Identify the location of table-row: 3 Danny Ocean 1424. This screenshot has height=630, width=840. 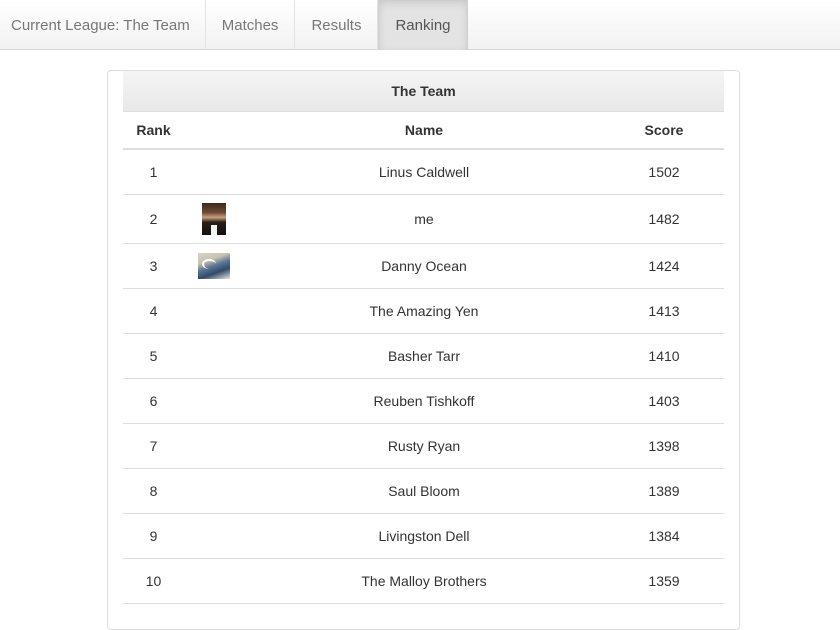
(423, 266).